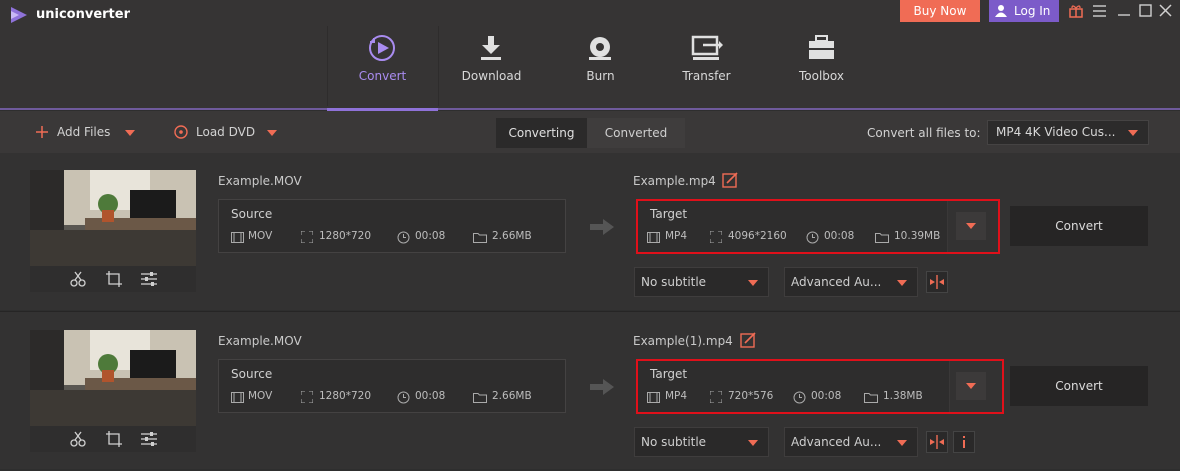  I want to click on tab-download-label: Download, so click(491, 76).